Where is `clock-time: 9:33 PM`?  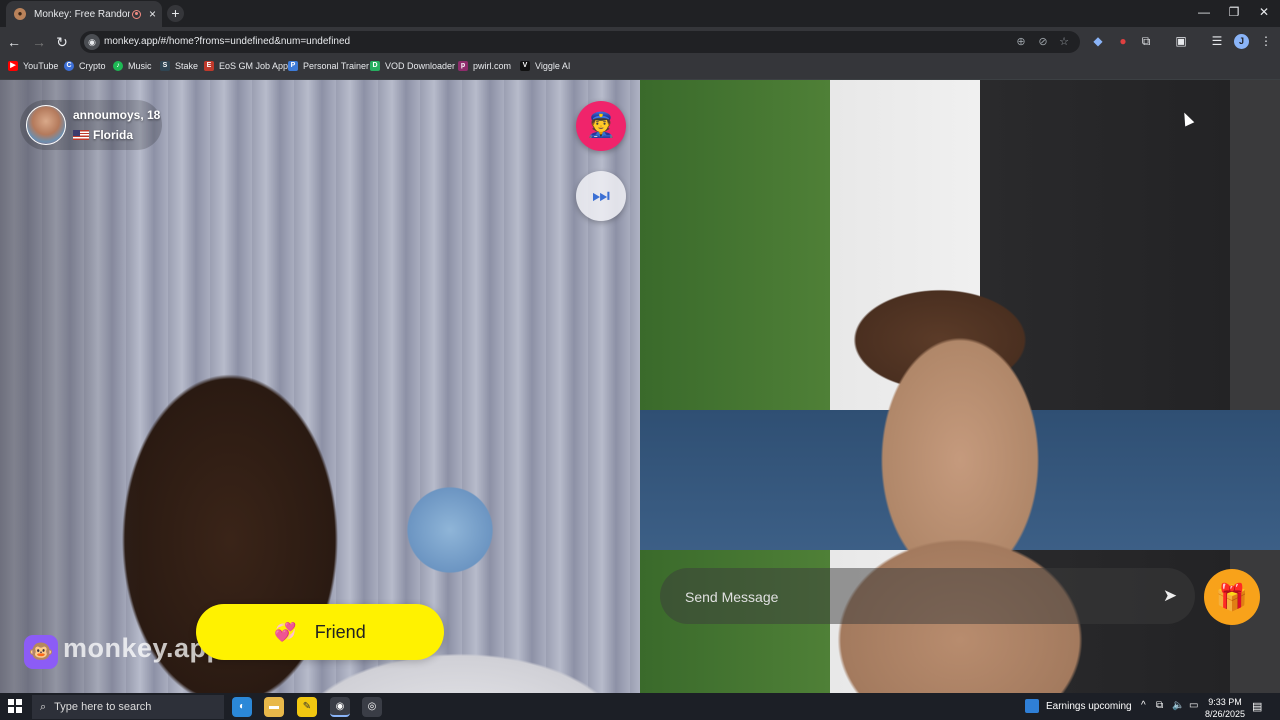
clock-time: 9:33 PM is located at coordinates (1225, 702).